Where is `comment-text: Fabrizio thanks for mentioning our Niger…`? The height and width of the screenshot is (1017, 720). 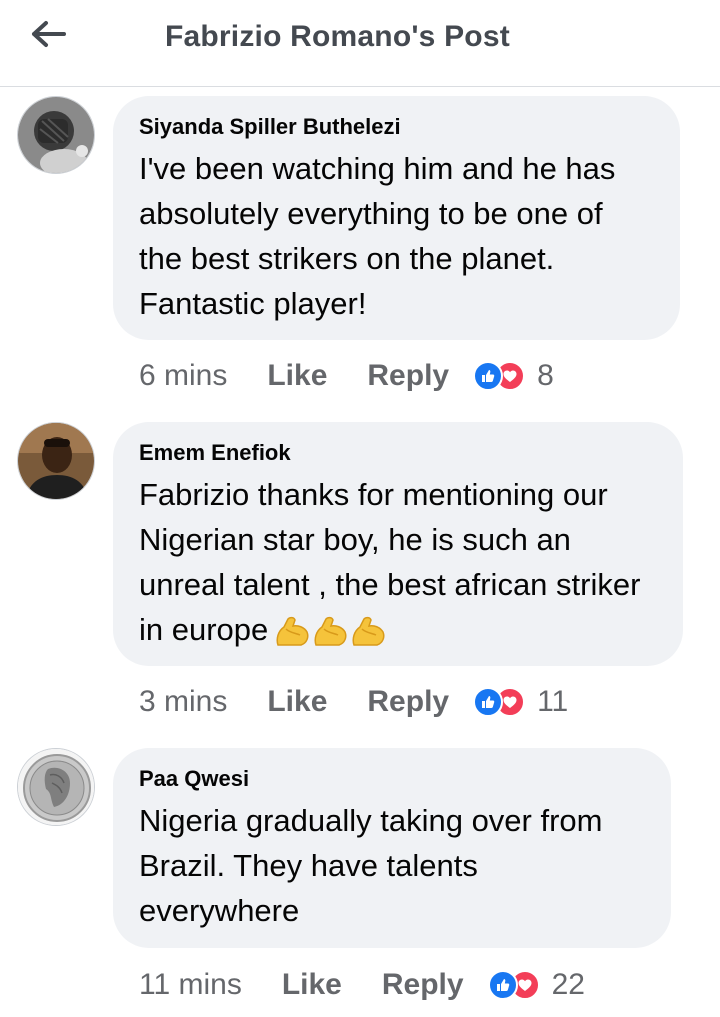
comment-text: Fabrizio thanks for mentioning our Niger… is located at coordinates (398, 562).